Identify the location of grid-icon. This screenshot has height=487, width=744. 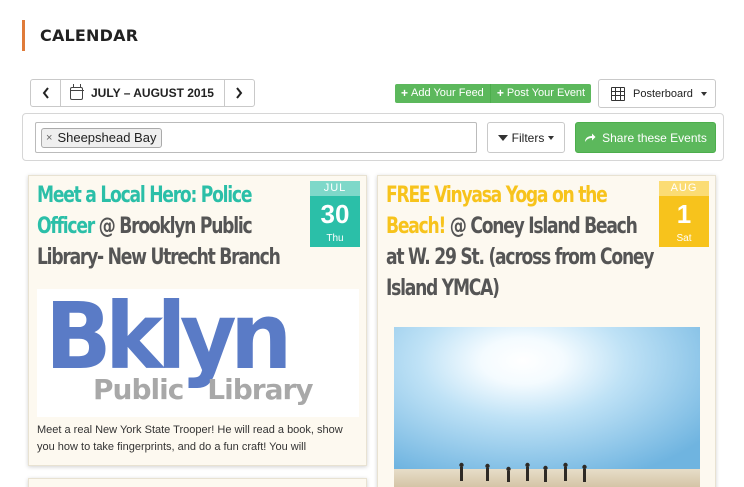
(618, 93).